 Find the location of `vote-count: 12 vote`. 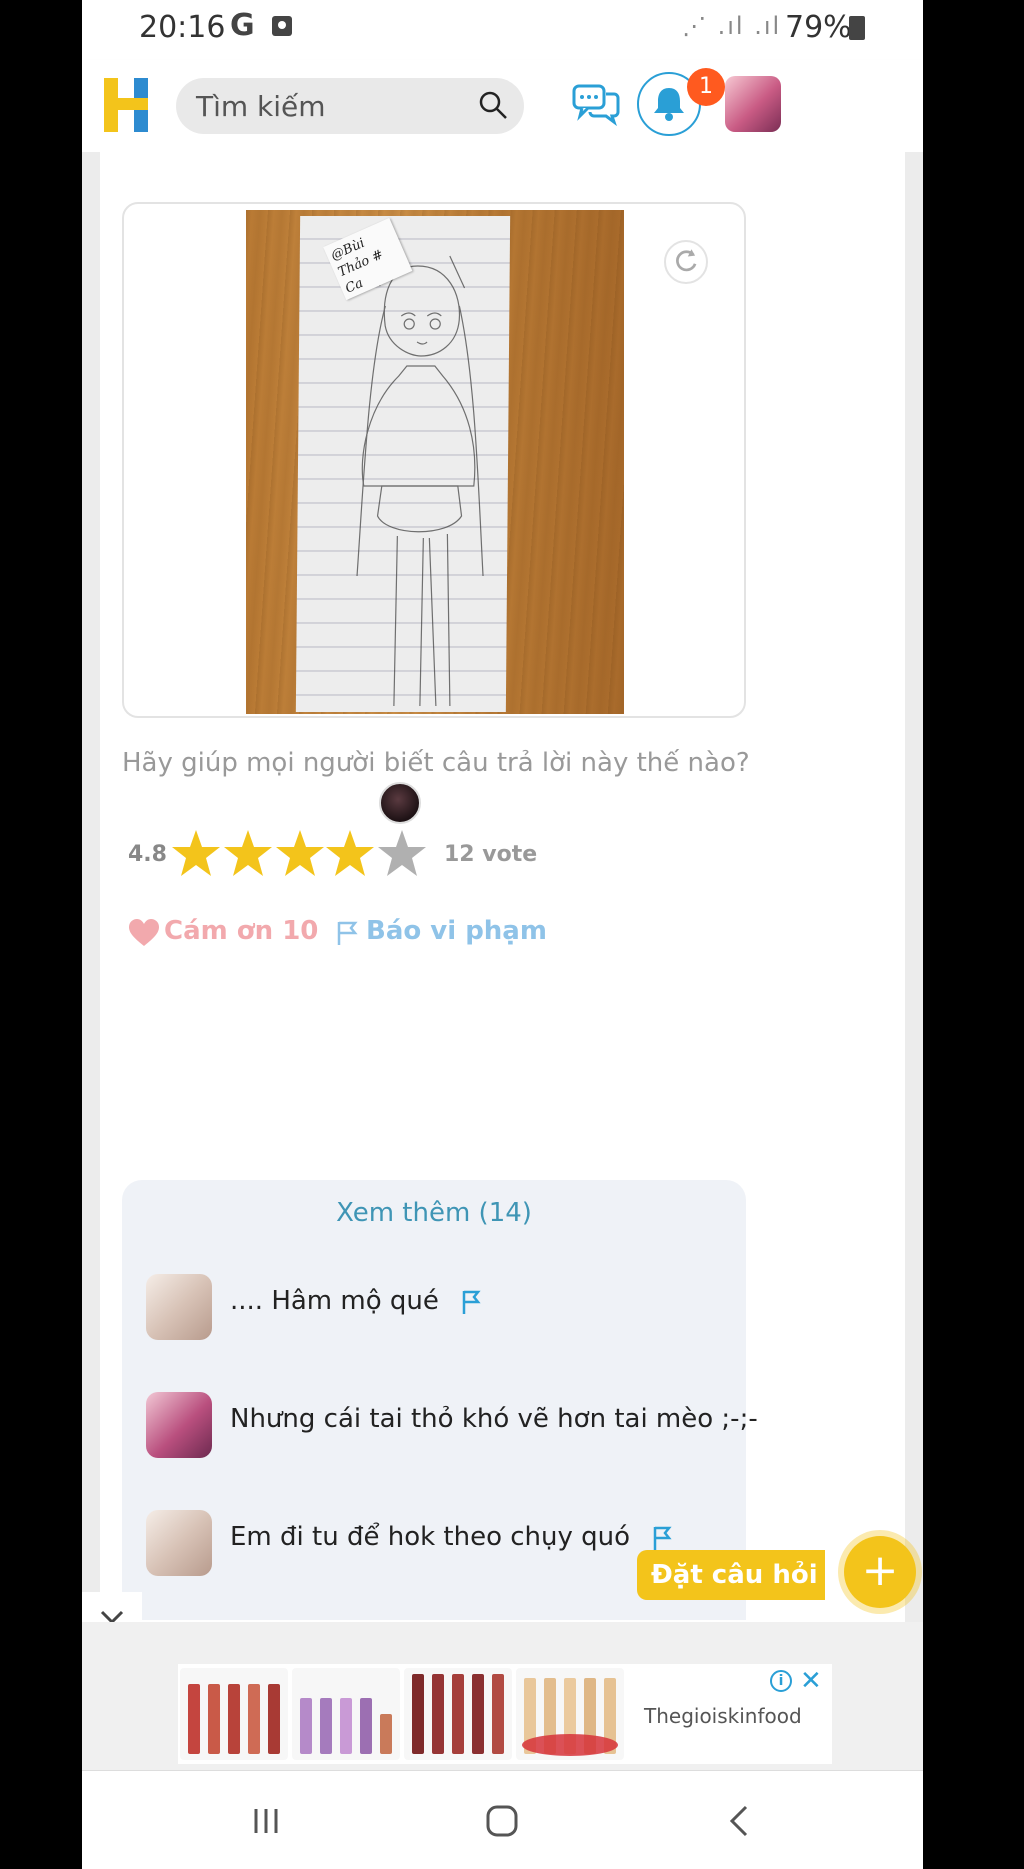

vote-count: 12 vote is located at coordinates (491, 854).